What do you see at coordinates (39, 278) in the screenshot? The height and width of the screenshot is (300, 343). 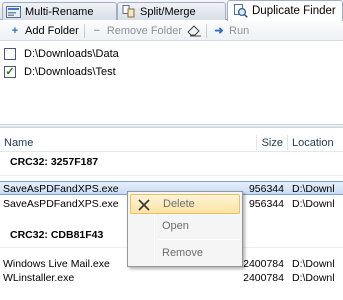 I see `file-name: WLinstaller.exe` at bounding box center [39, 278].